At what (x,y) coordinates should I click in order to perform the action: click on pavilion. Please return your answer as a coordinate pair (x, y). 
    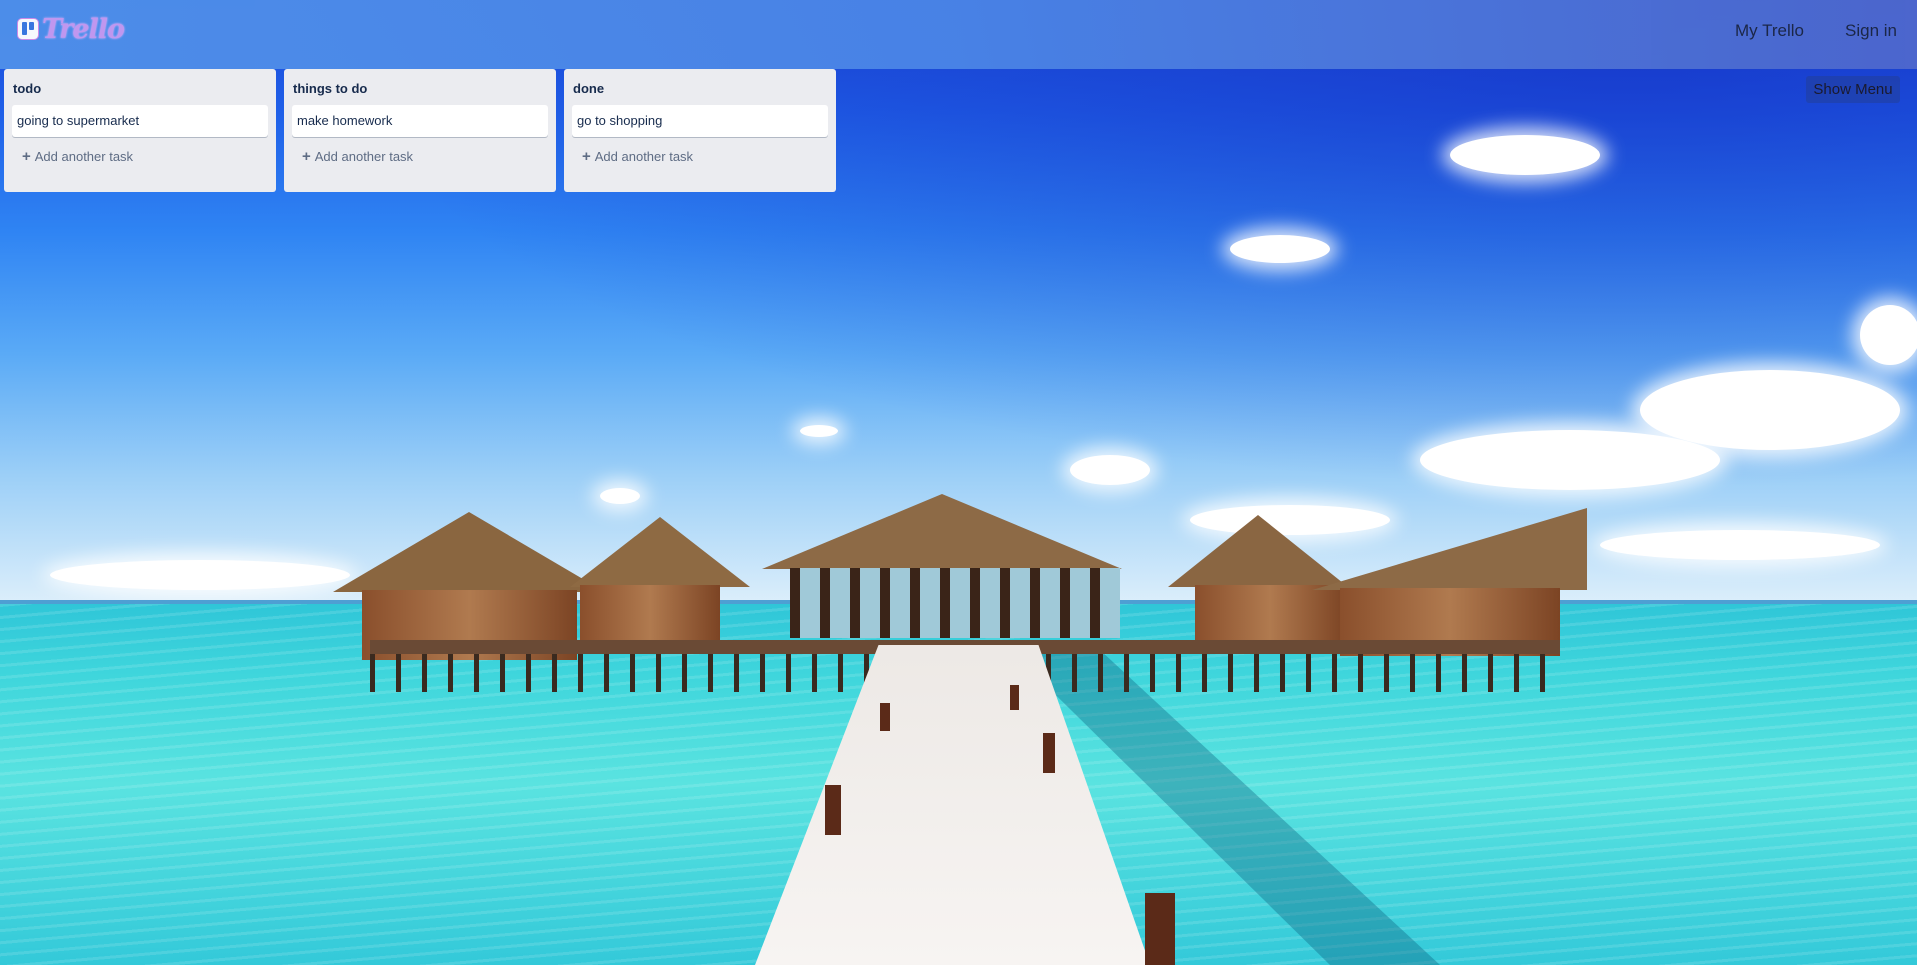
    Looking at the image, I should click on (955, 603).